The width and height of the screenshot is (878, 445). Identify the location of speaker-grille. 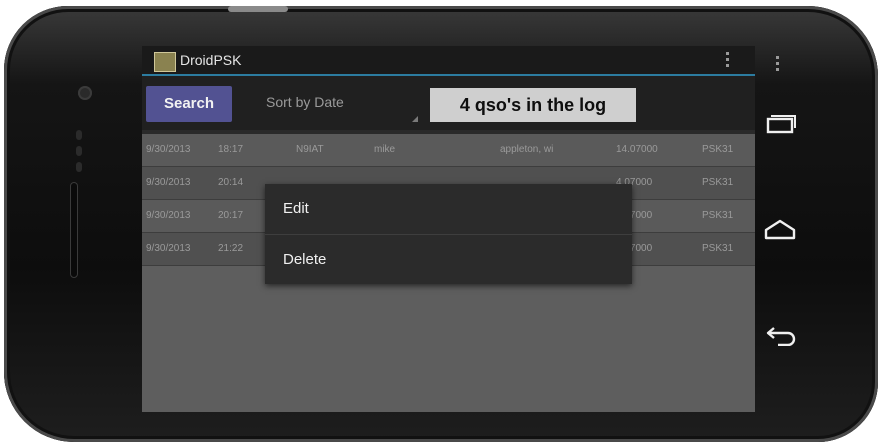
(80, 154).